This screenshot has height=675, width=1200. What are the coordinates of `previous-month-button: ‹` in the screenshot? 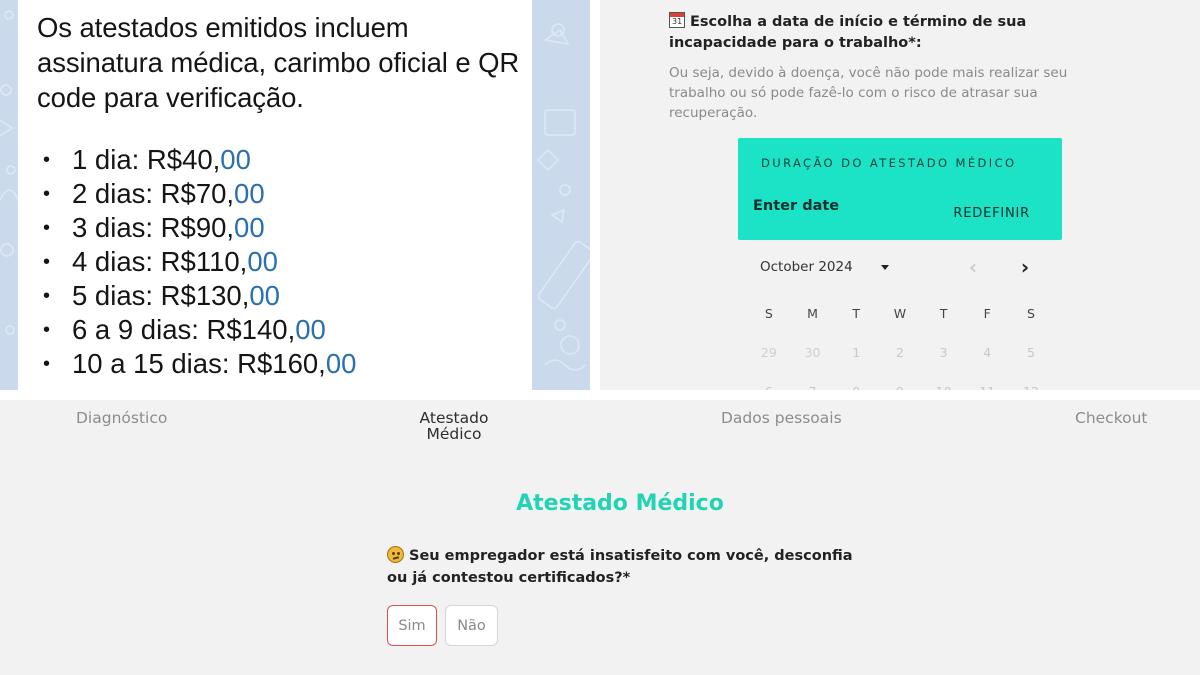 It's located at (973, 268).